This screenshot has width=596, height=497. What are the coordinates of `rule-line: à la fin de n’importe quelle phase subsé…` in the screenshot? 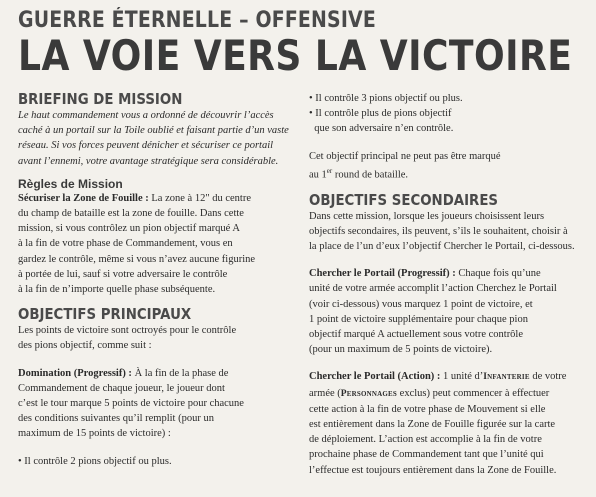 It's located at (117, 290).